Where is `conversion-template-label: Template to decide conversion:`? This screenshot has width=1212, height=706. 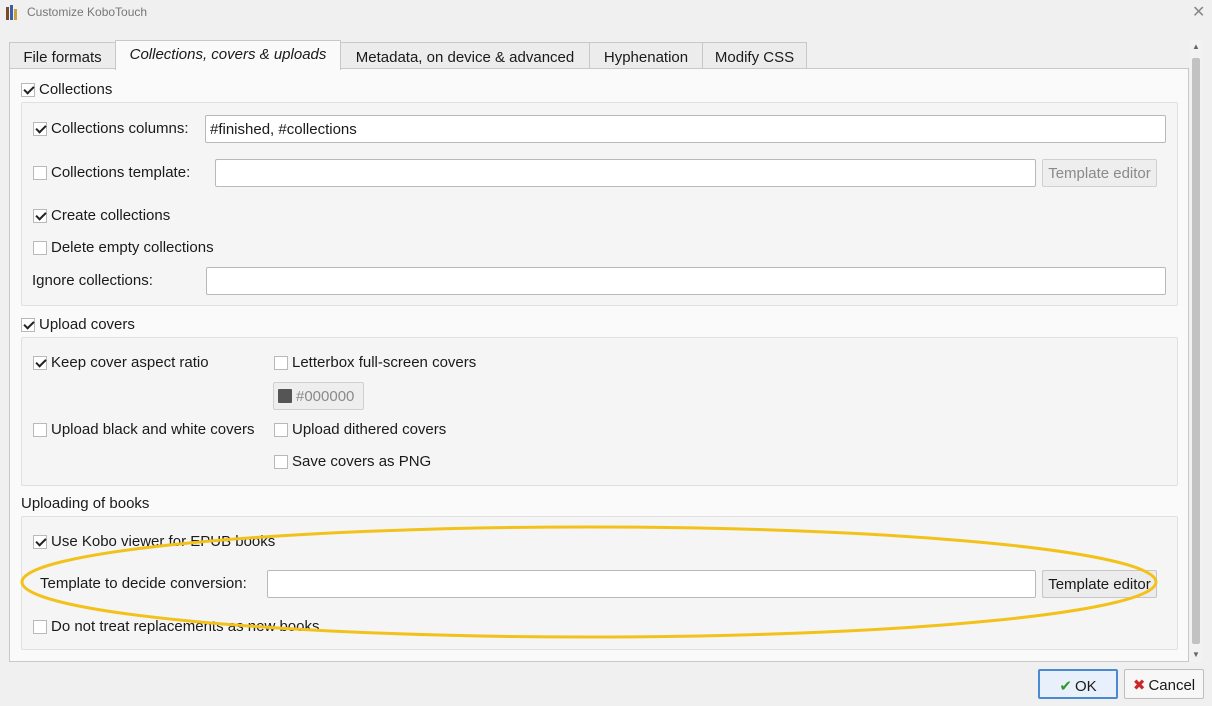 conversion-template-label: Template to decide conversion: is located at coordinates (143, 583).